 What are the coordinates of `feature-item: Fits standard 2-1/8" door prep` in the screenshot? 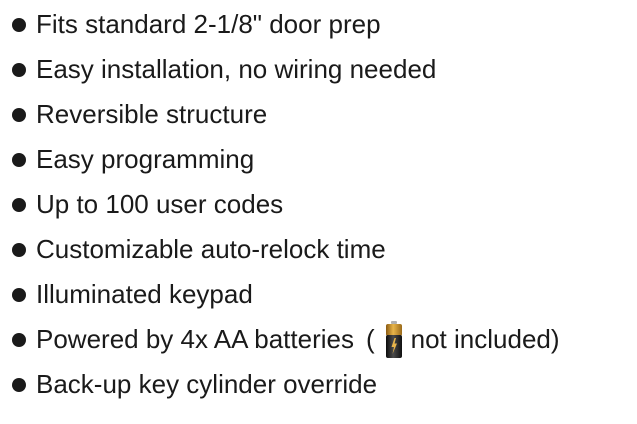 It's located at (286, 24).